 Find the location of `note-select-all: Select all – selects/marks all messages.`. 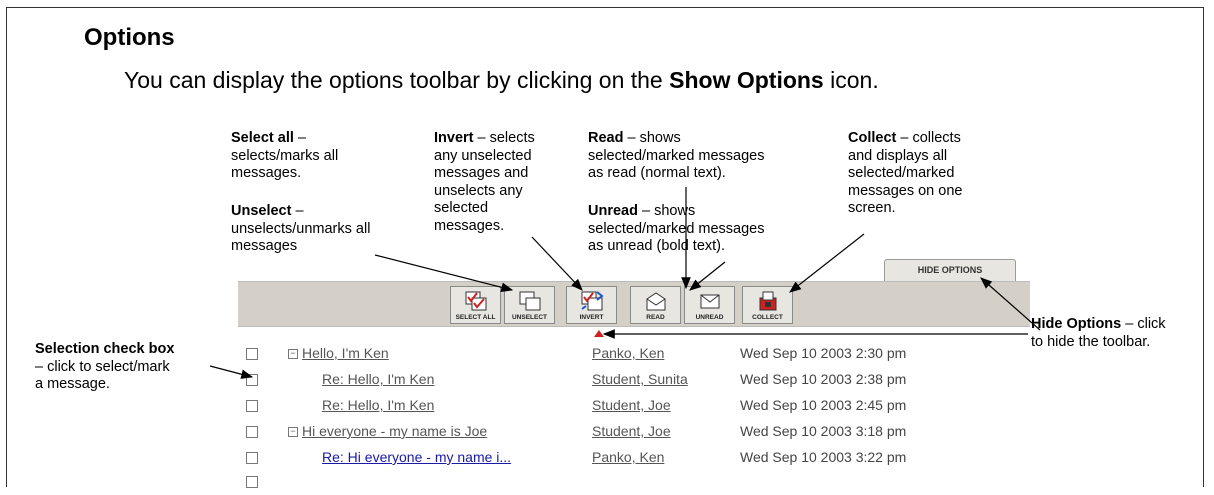

note-select-all: Select all – selects/marks all messages. is located at coordinates (284, 156).